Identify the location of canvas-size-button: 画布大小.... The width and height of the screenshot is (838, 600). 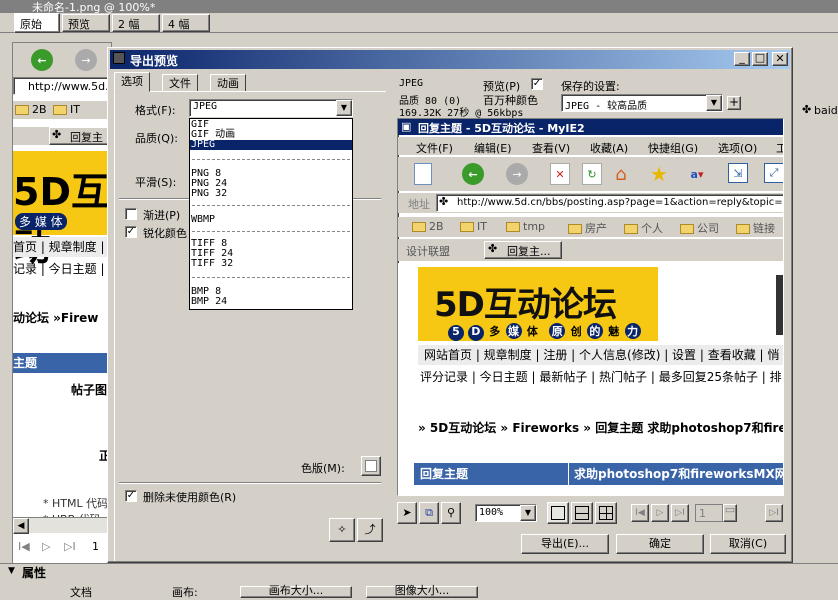
(296, 591).